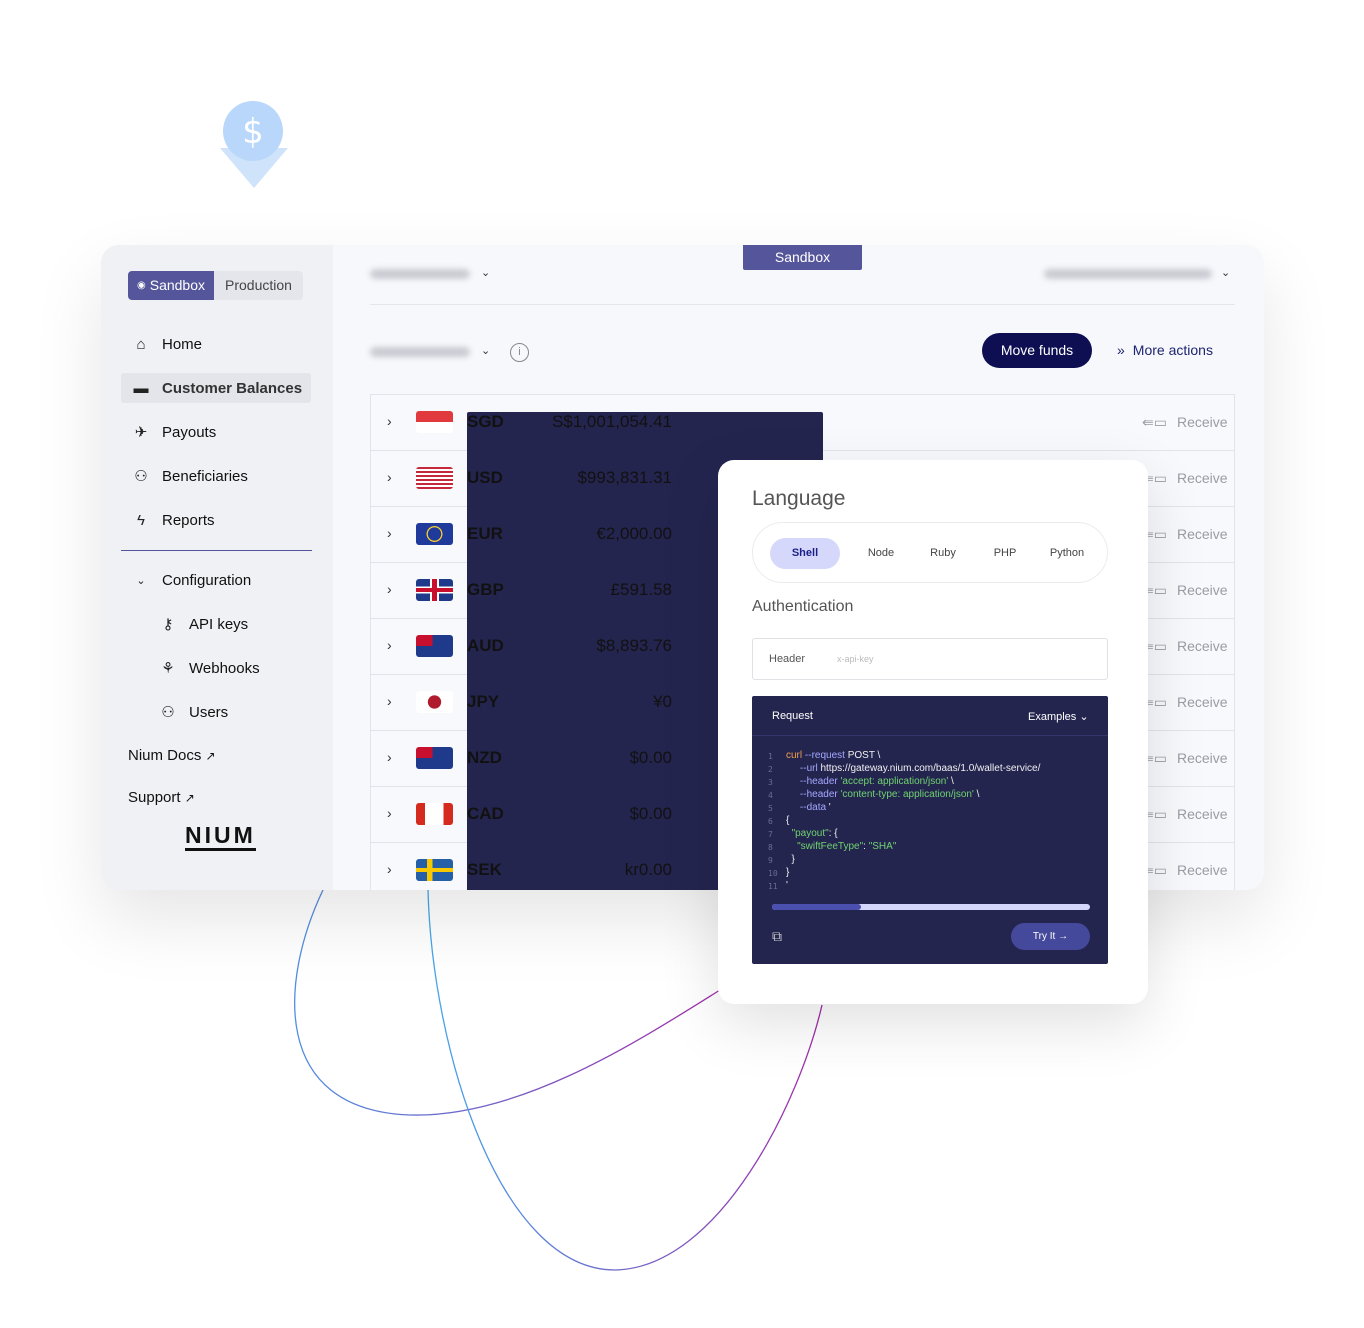 This screenshot has width=1364, height=1328. I want to click on sidebar-item-users: ⚇ Users, so click(243, 712).